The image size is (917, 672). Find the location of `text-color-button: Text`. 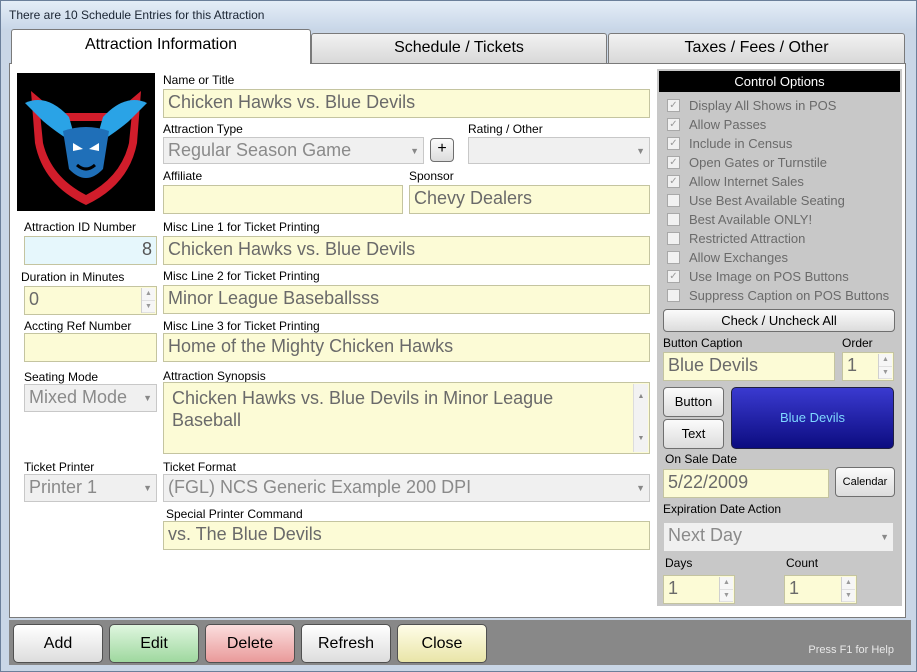

text-color-button: Text is located at coordinates (693, 434).